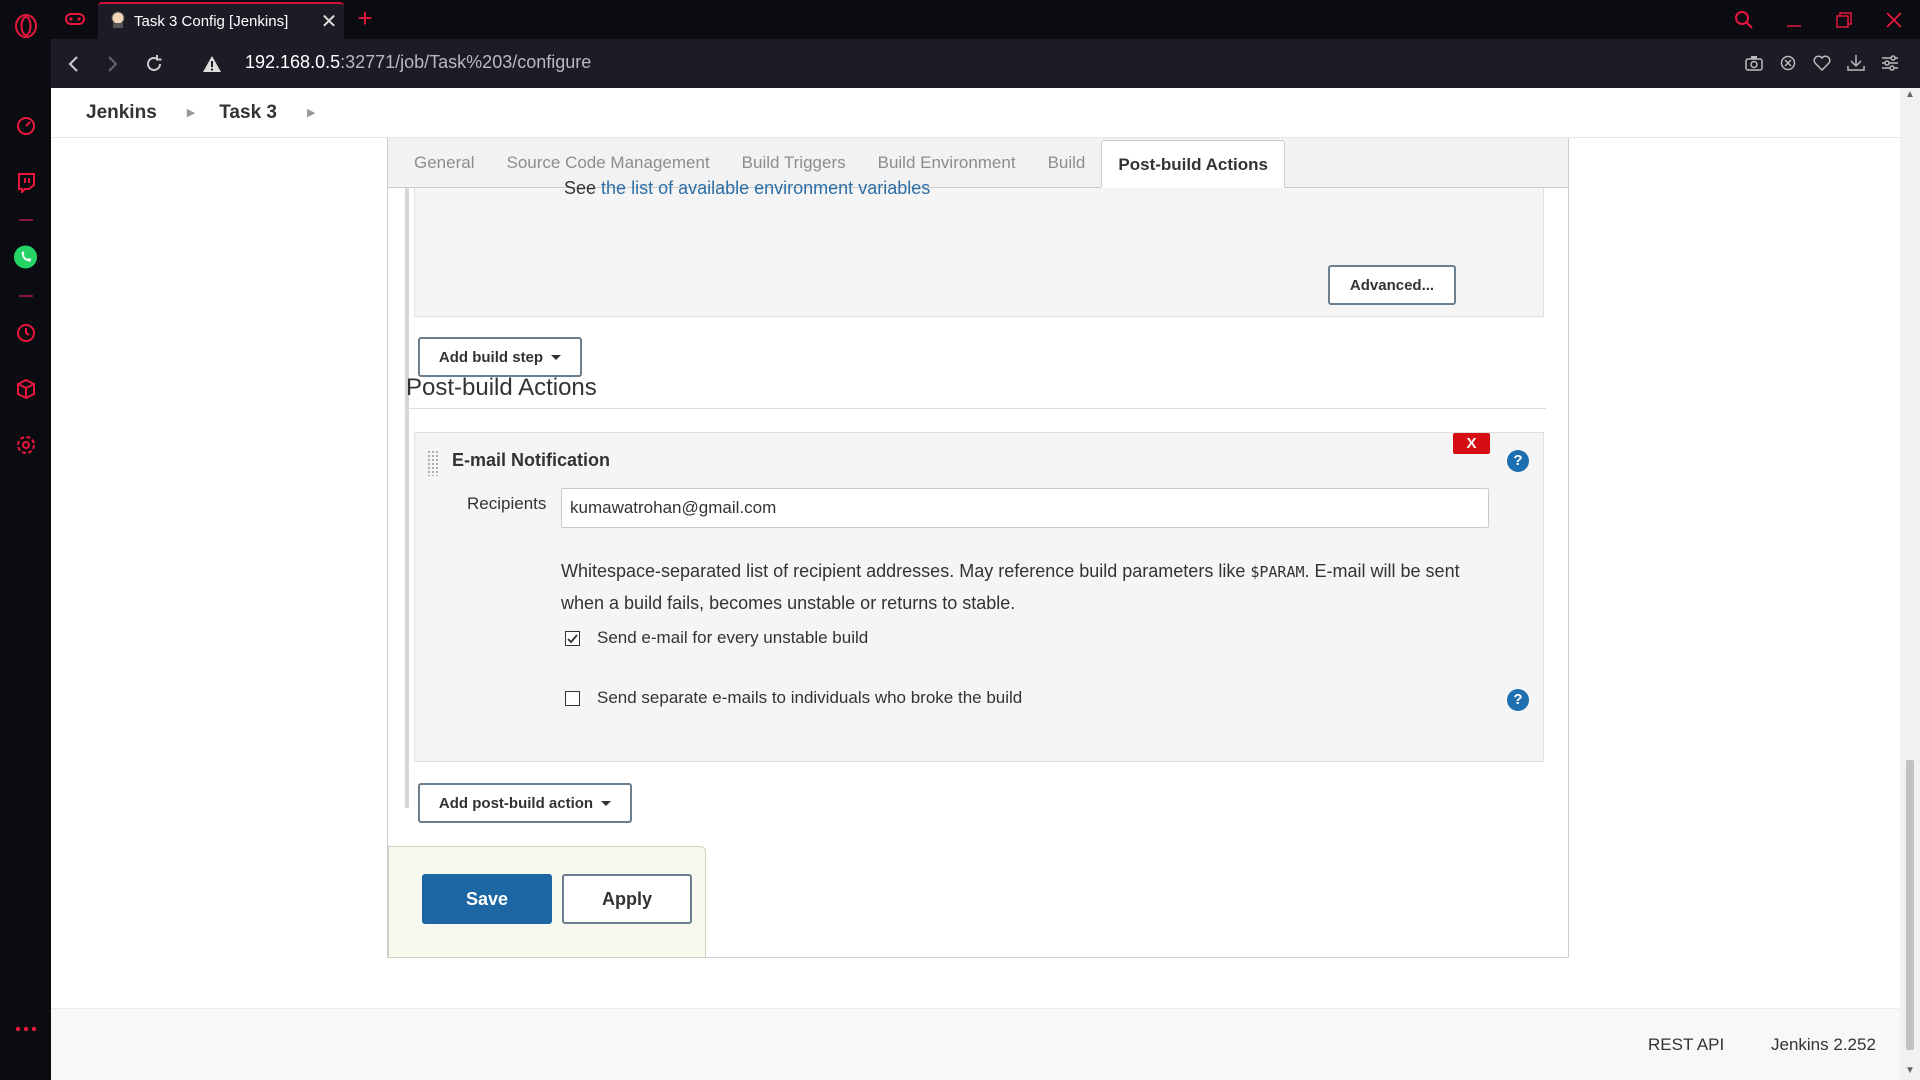  I want to click on history-icon, so click(25, 332).